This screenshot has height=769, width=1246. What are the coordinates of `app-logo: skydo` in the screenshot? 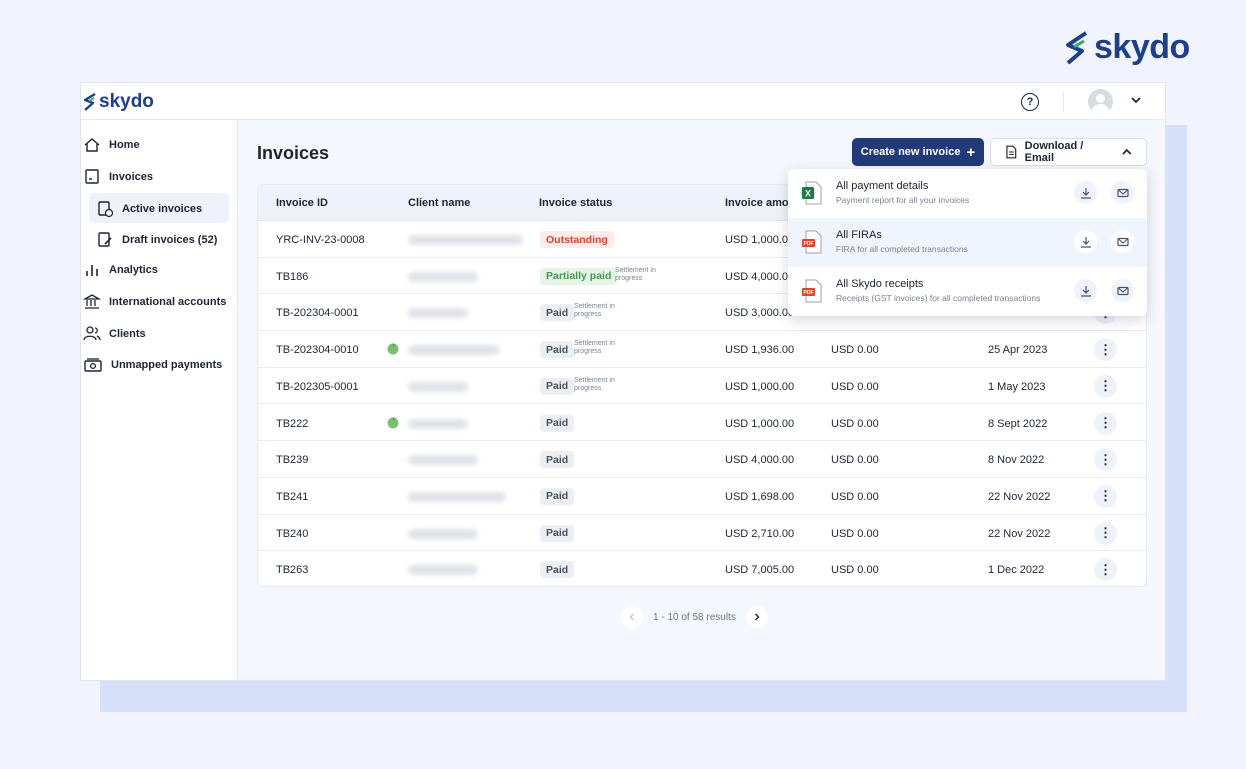 It's located at (118, 102).